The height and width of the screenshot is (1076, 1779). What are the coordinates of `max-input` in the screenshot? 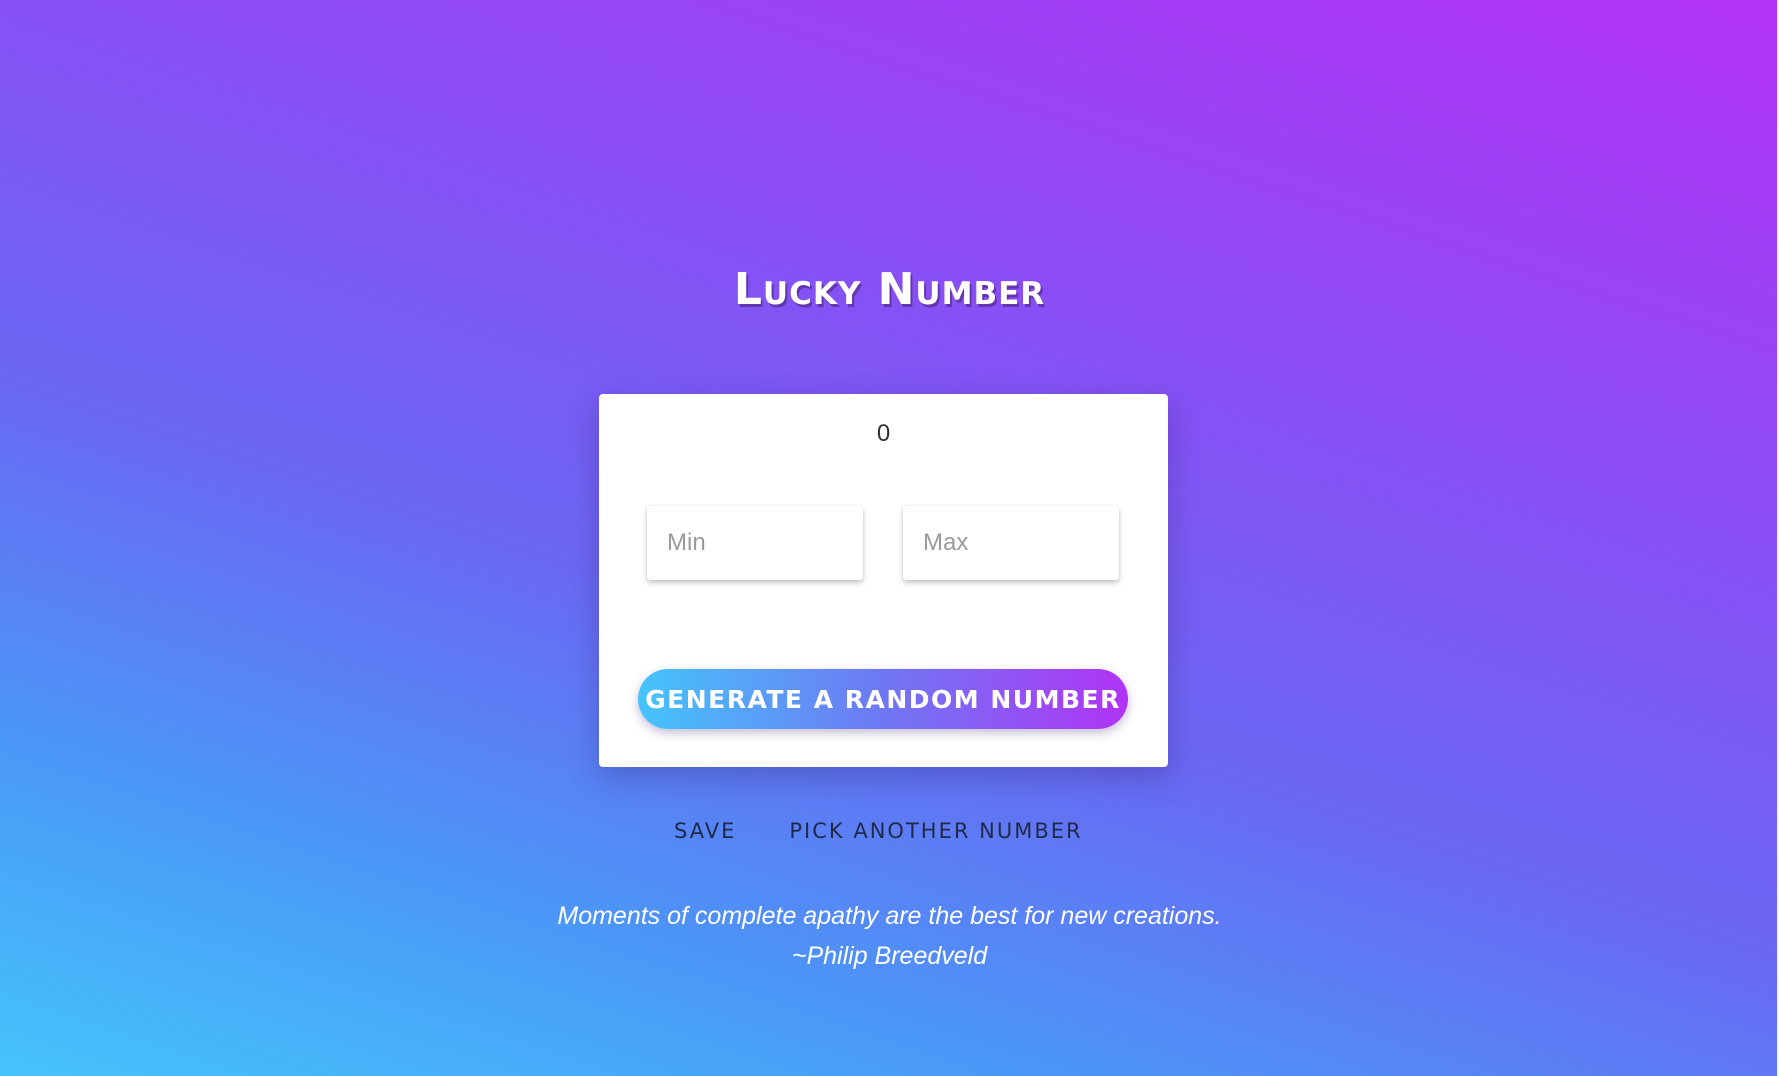 It's located at (1011, 543).